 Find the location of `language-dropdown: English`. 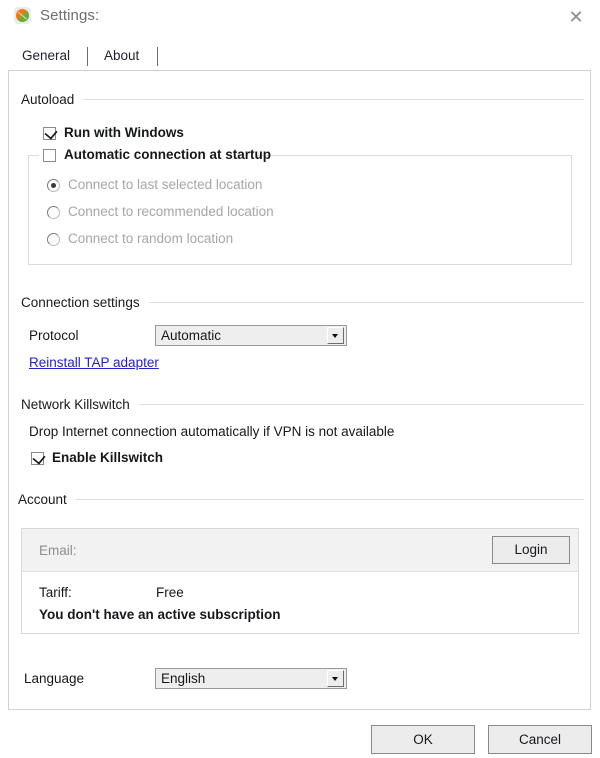

language-dropdown: English is located at coordinates (251, 678).